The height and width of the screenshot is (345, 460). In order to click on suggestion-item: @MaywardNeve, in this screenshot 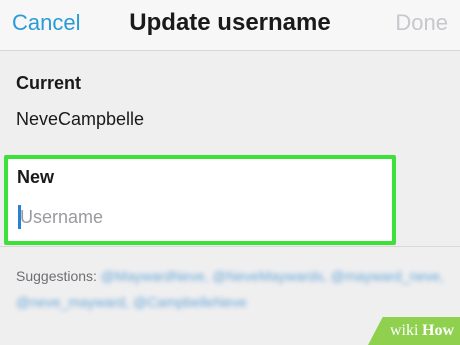, I will do `click(155, 276)`.